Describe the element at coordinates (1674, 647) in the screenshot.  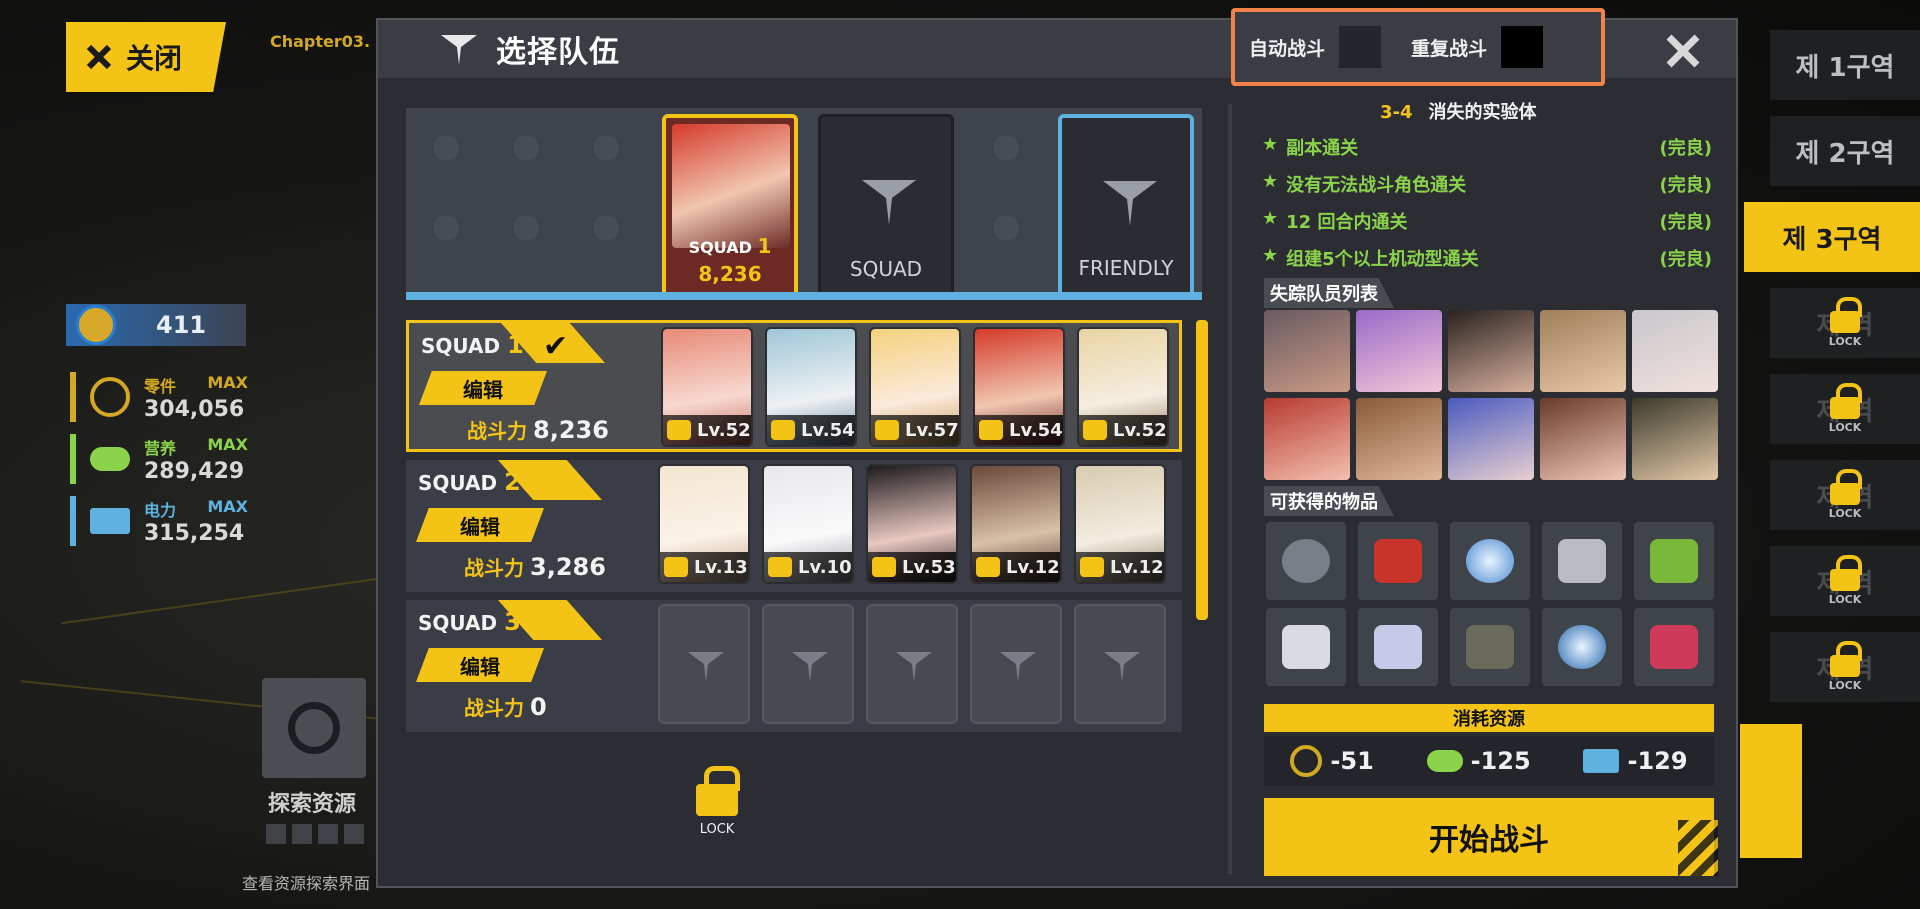
I see `item-red-chip` at that location.